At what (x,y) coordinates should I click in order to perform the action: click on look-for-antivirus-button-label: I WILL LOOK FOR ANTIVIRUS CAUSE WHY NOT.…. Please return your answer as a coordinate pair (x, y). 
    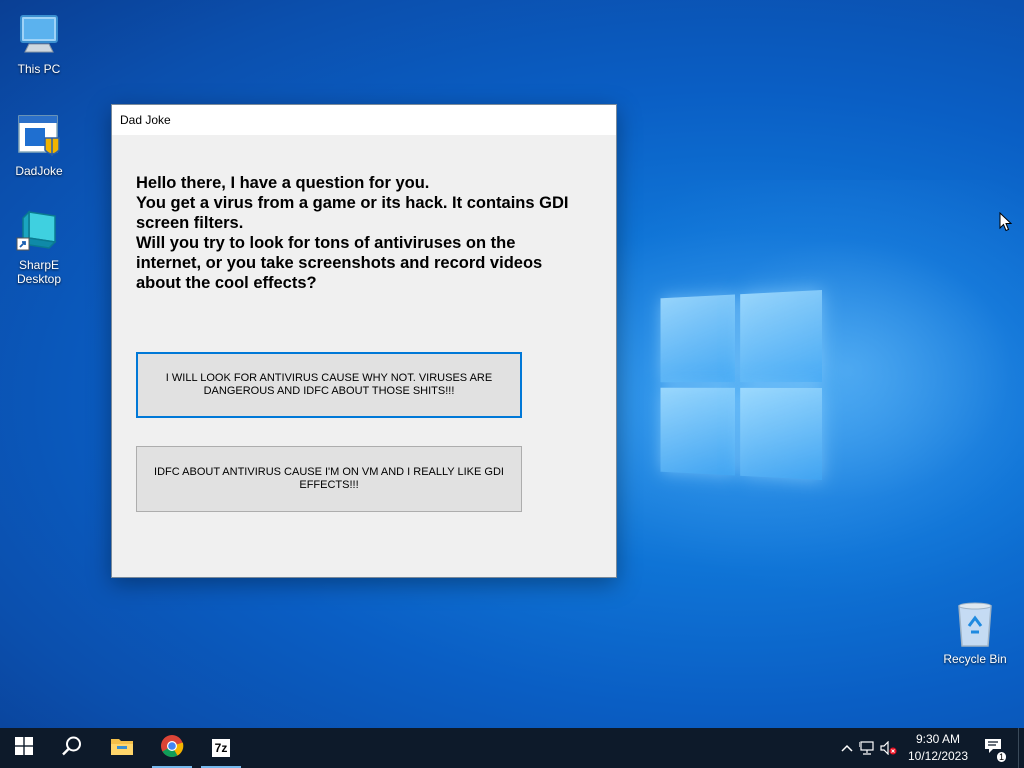
    Looking at the image, I should click on (329, 385).